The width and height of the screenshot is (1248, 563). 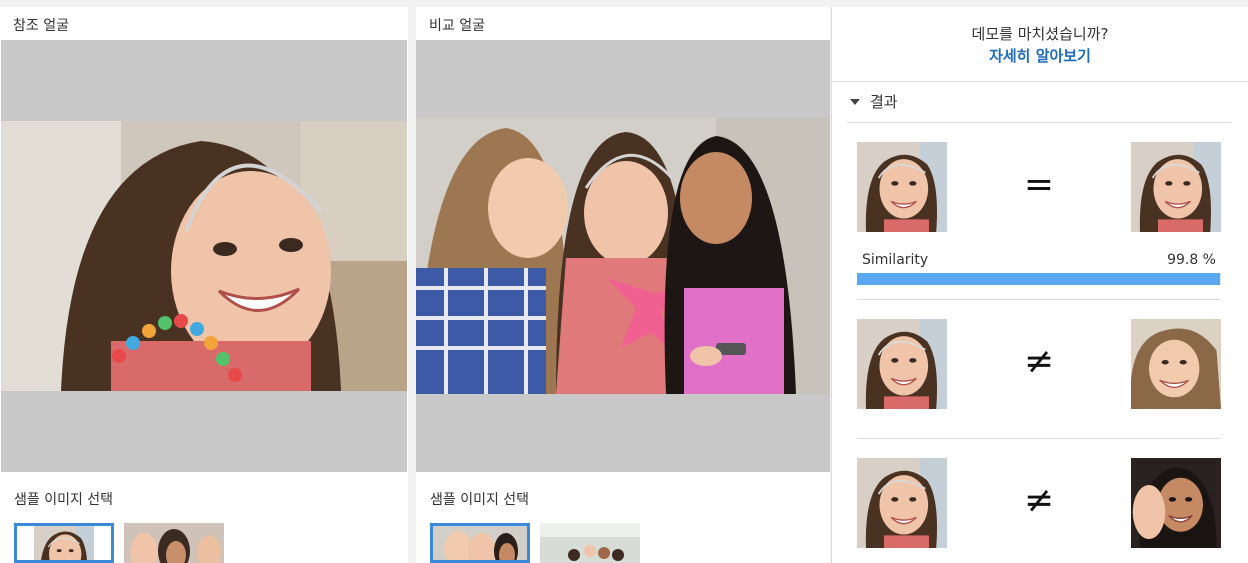 What do you see at coordinates (1039, 184) in the screenshot?
I see `equal-icon: =` at bounding box center [1039, 184].